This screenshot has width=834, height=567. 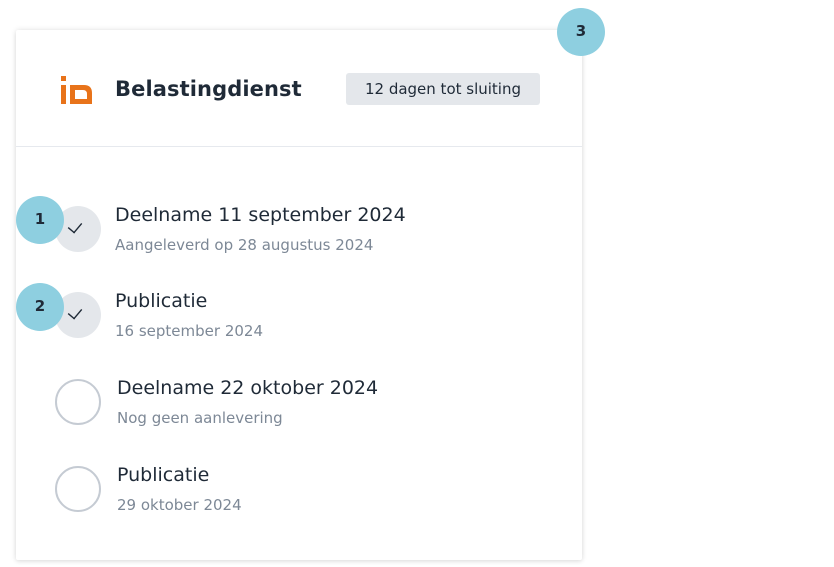 I want to click on belastingdienst-logo-icon, so click(x=76, y=90).